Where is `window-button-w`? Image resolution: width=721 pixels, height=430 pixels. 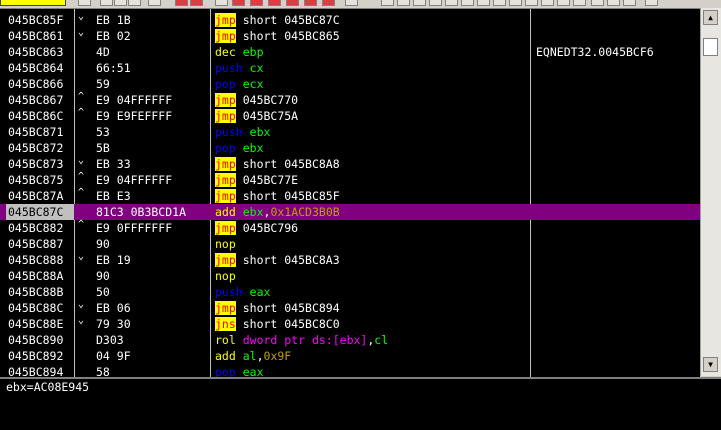
window-button-w is located at coordinates (451, 3).